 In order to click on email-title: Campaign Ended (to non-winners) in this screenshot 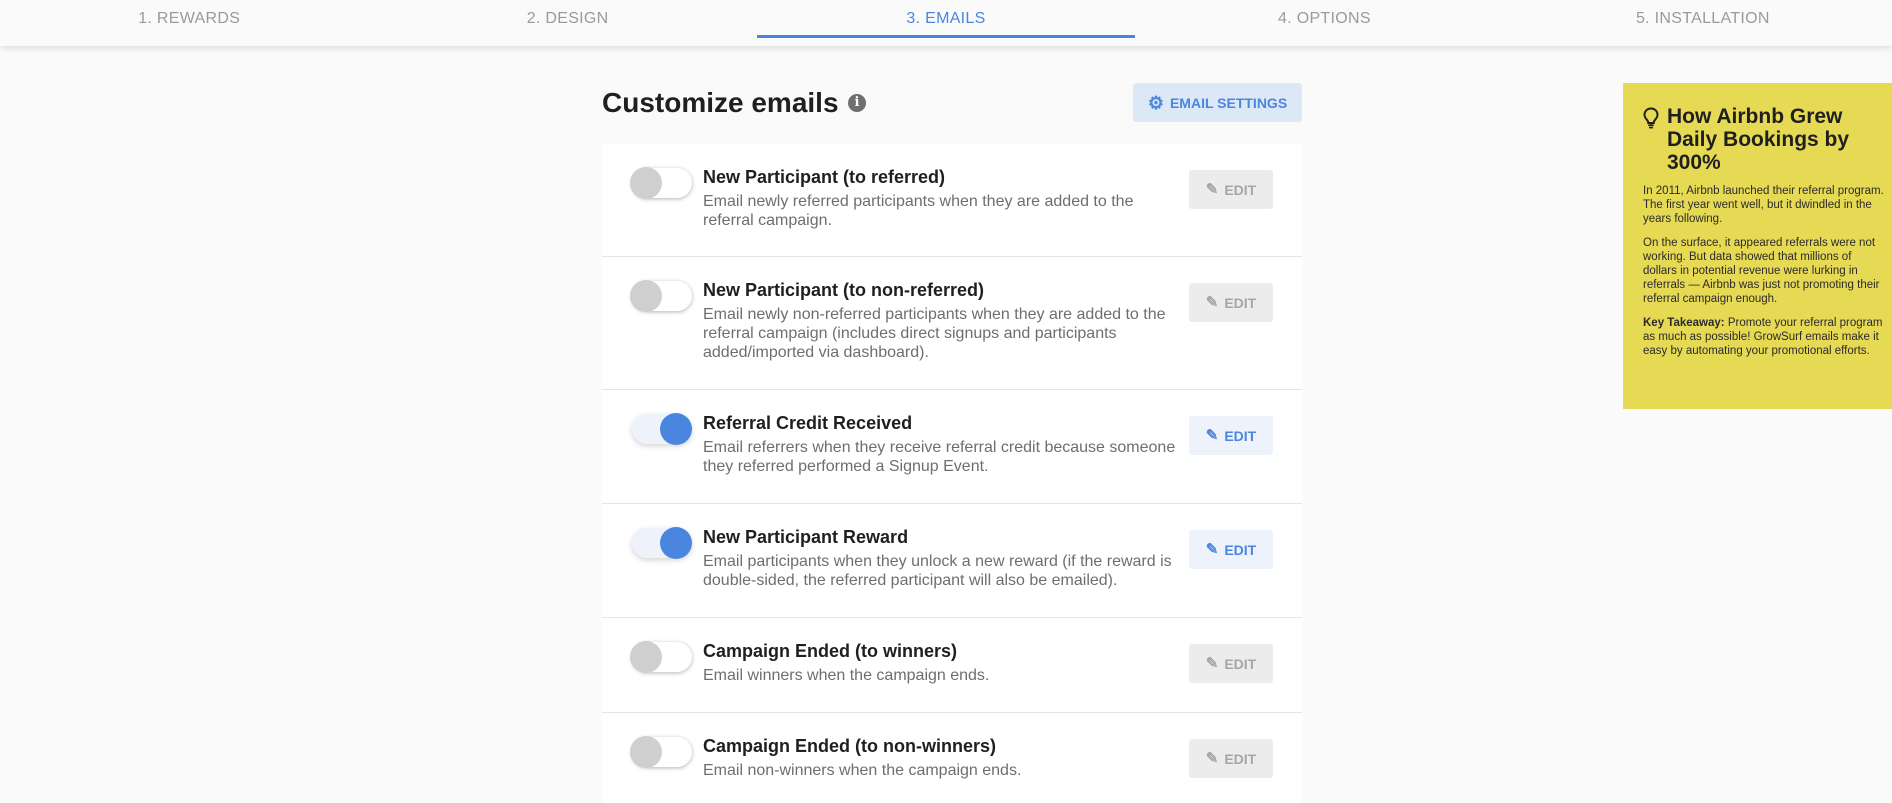, I will do `click(849, 746)`.